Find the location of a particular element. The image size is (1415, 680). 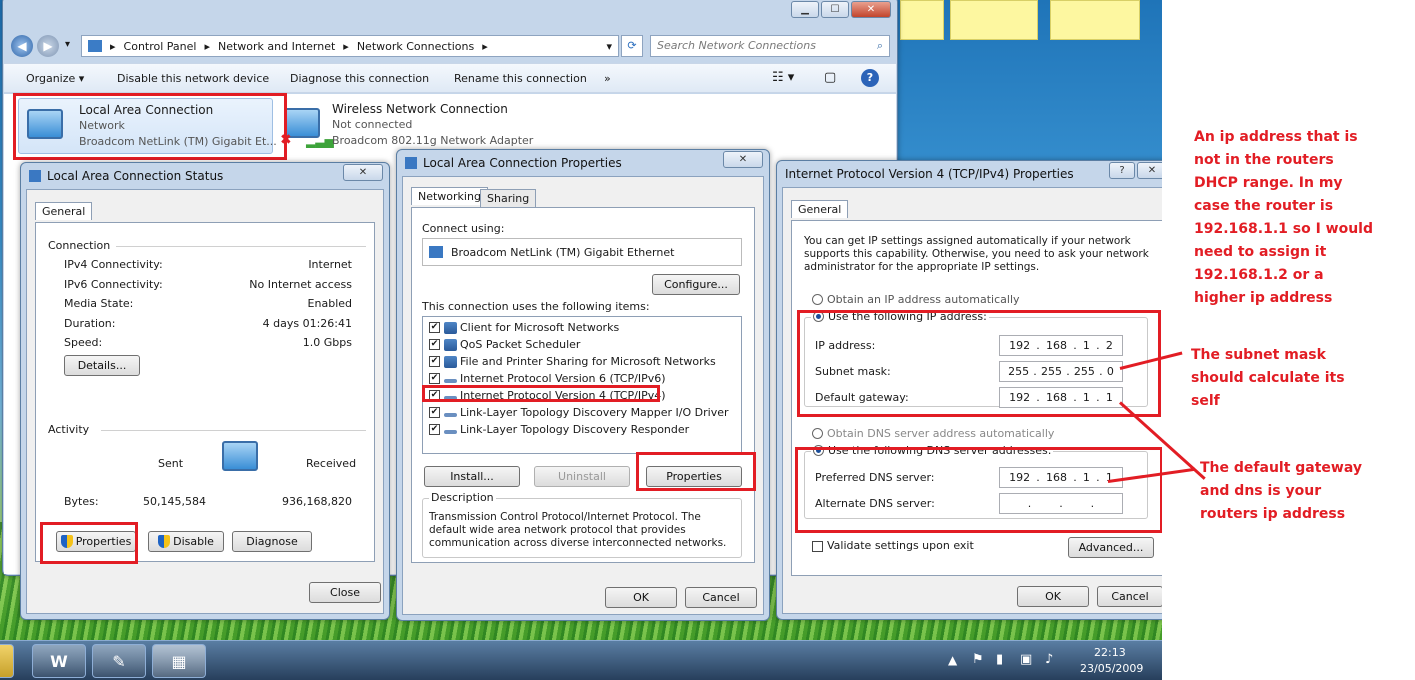

breadcrumb-item: Network and Internet is located at coordinates (276, 46).